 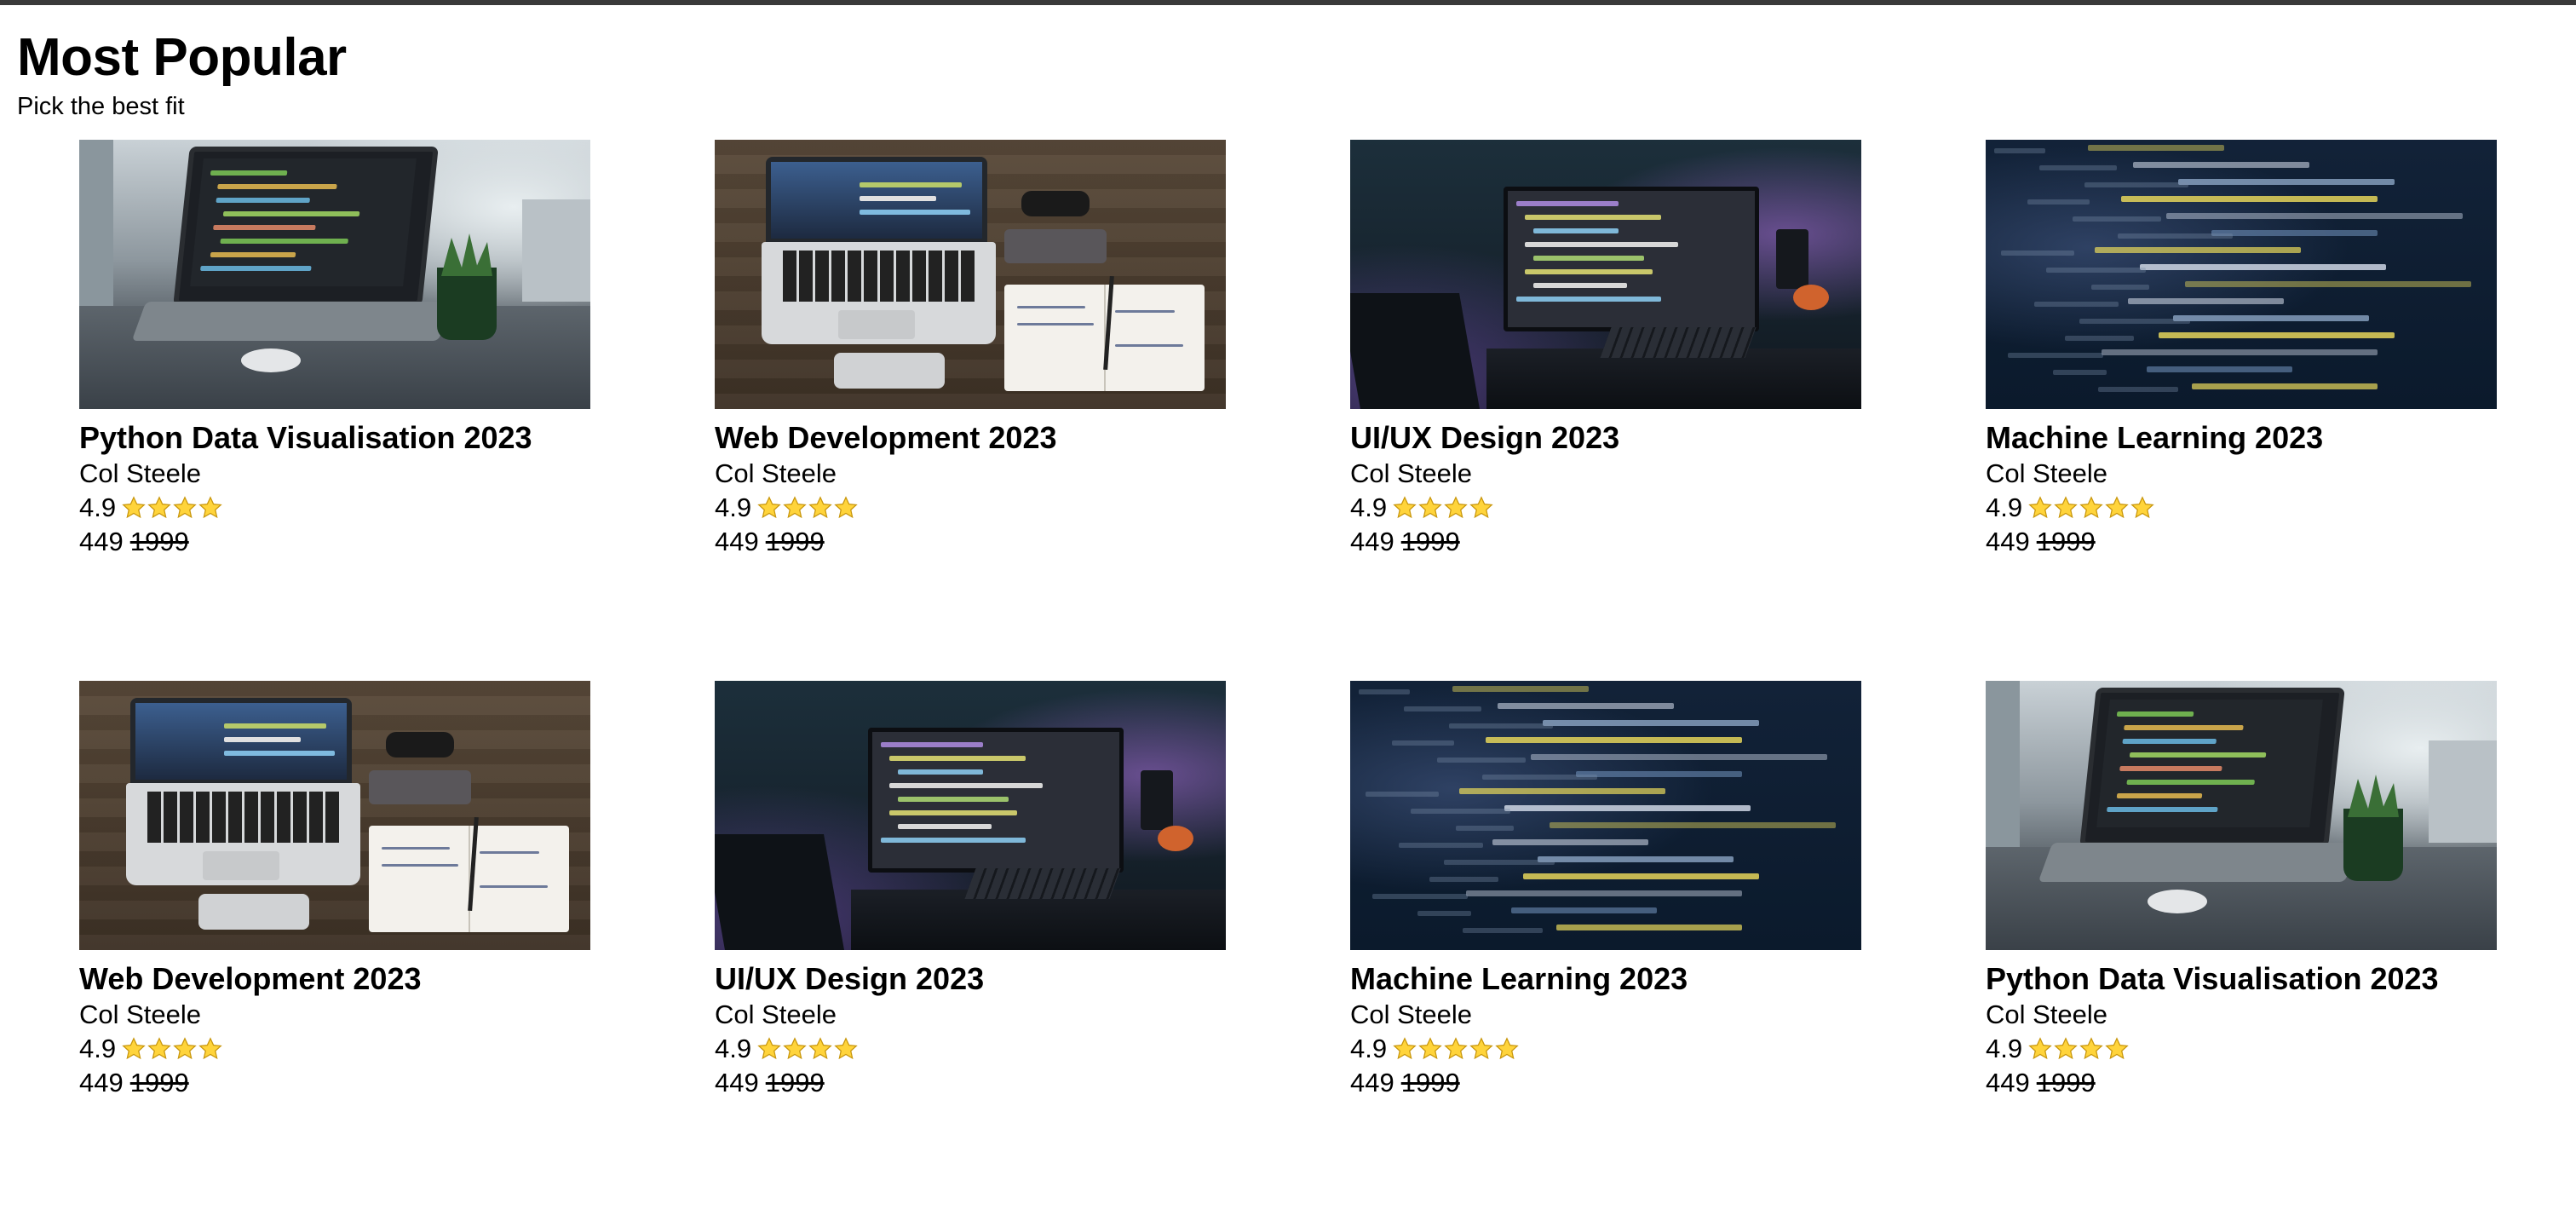 What do you see at coordinates (1288, 2) in the screenshot?
I see `top-border` at bounding box center [1288, 2].